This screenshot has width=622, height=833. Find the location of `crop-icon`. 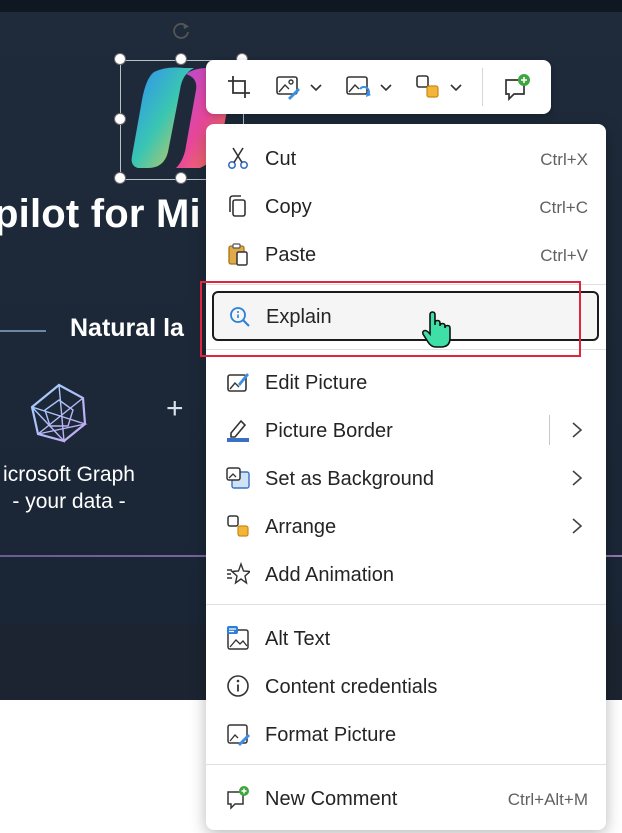

crop-icon is located at coordinates (239, 87).